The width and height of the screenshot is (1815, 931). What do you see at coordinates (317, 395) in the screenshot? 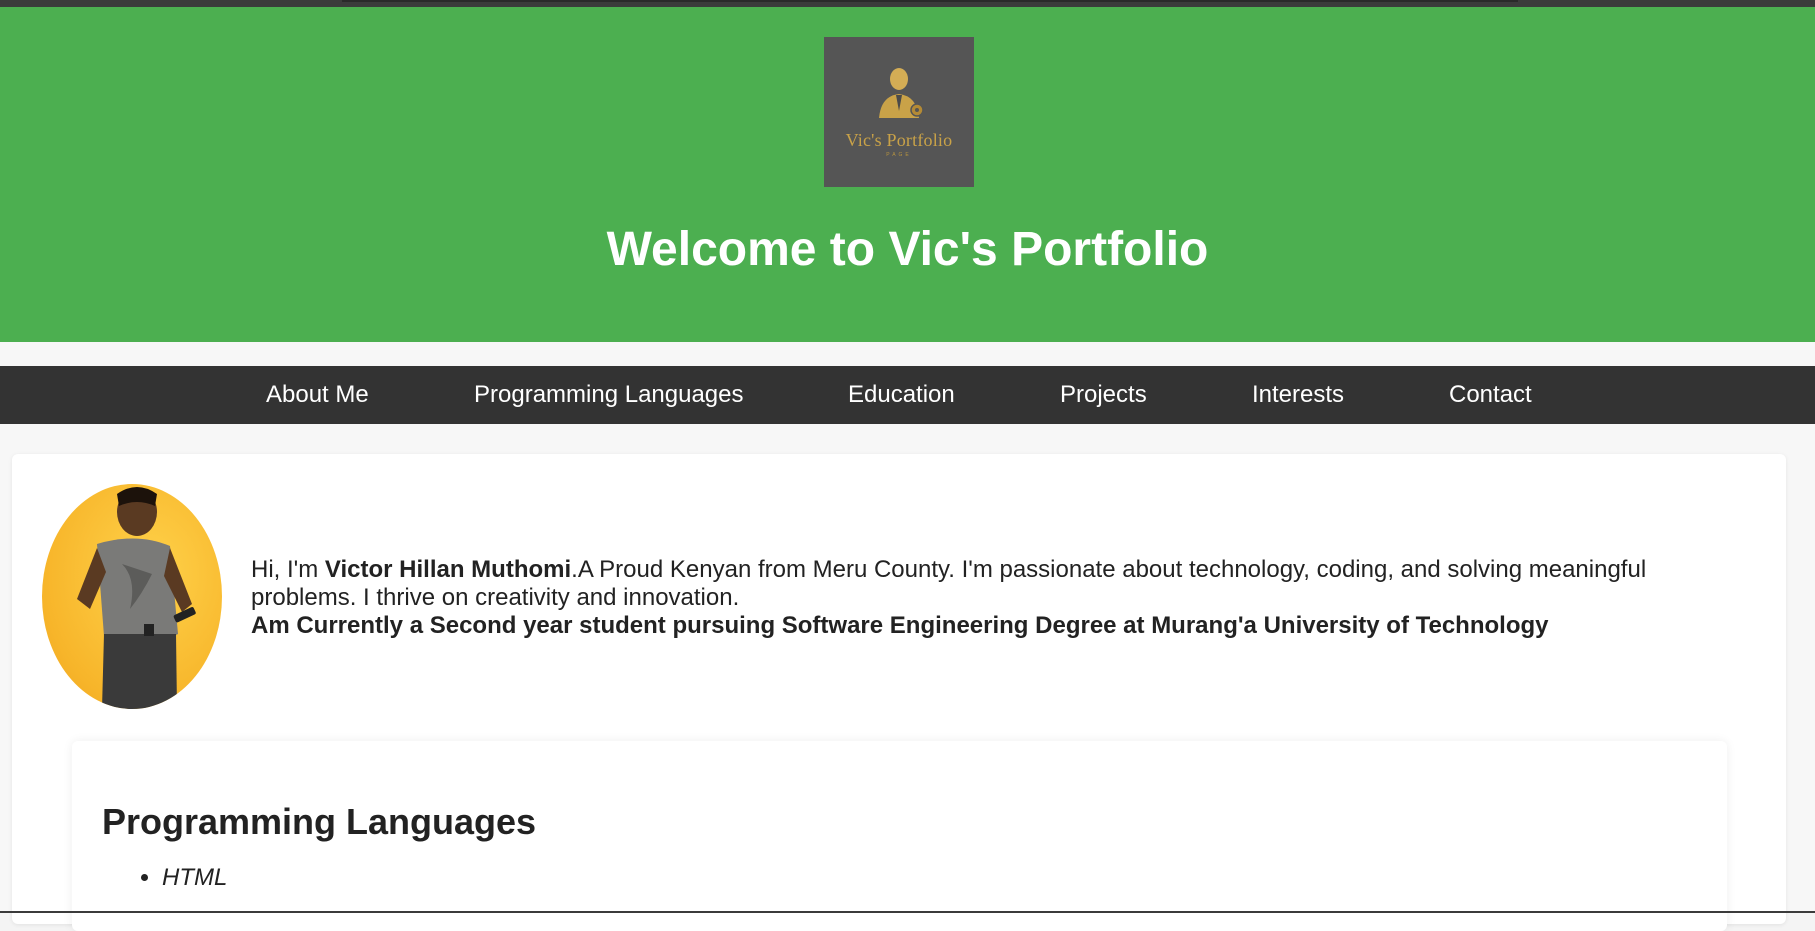
I see `nav-item-about-me: About Me` at bounding box center [317, 395].